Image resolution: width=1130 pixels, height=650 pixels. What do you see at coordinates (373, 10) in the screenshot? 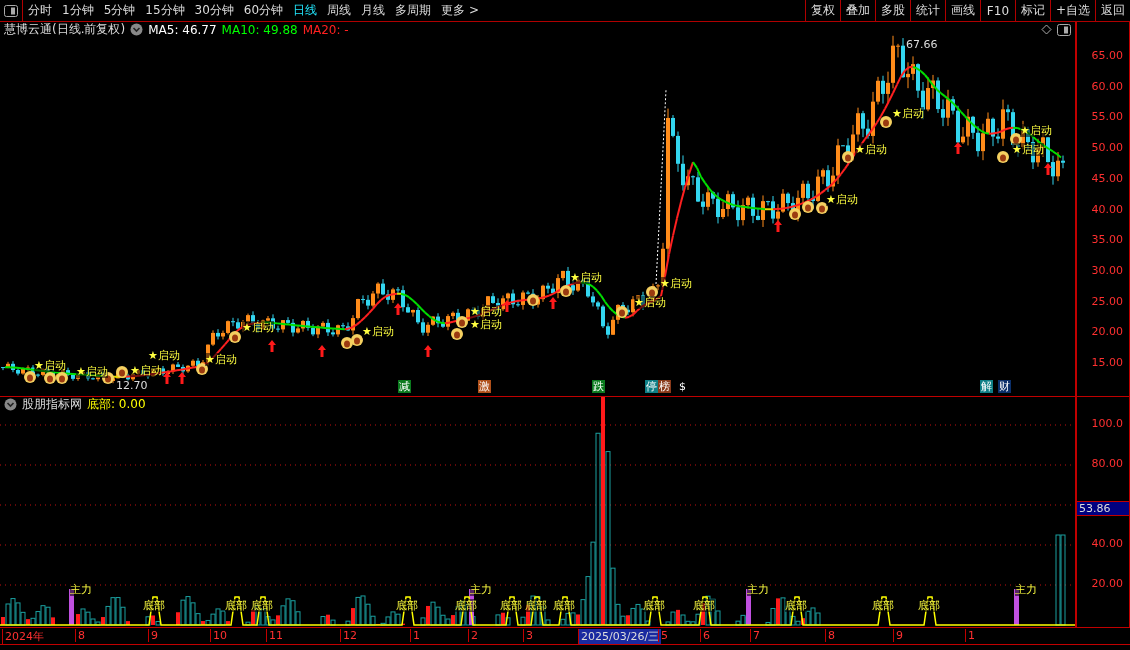
I see `period-tab: 月线` at bounding box center [373, 10].